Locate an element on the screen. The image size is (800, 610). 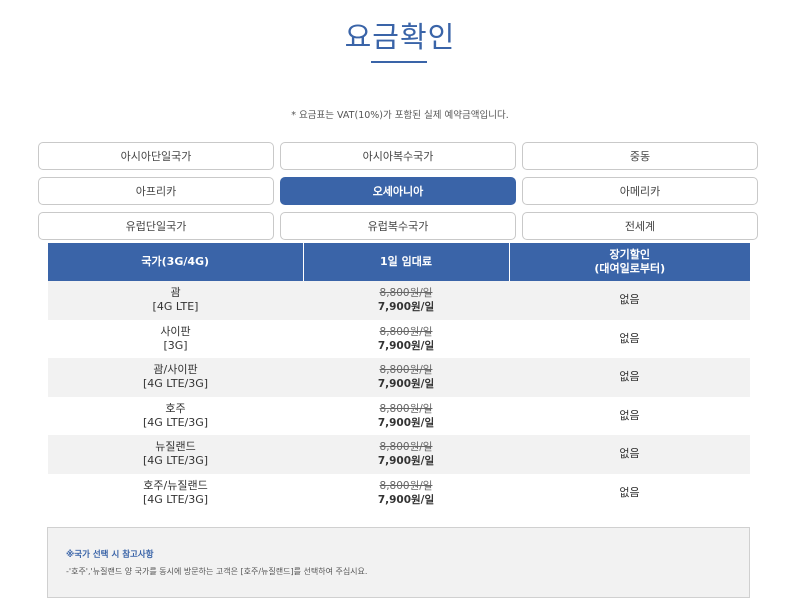
country-name: 사이판 is located at coordinates (175, 331).